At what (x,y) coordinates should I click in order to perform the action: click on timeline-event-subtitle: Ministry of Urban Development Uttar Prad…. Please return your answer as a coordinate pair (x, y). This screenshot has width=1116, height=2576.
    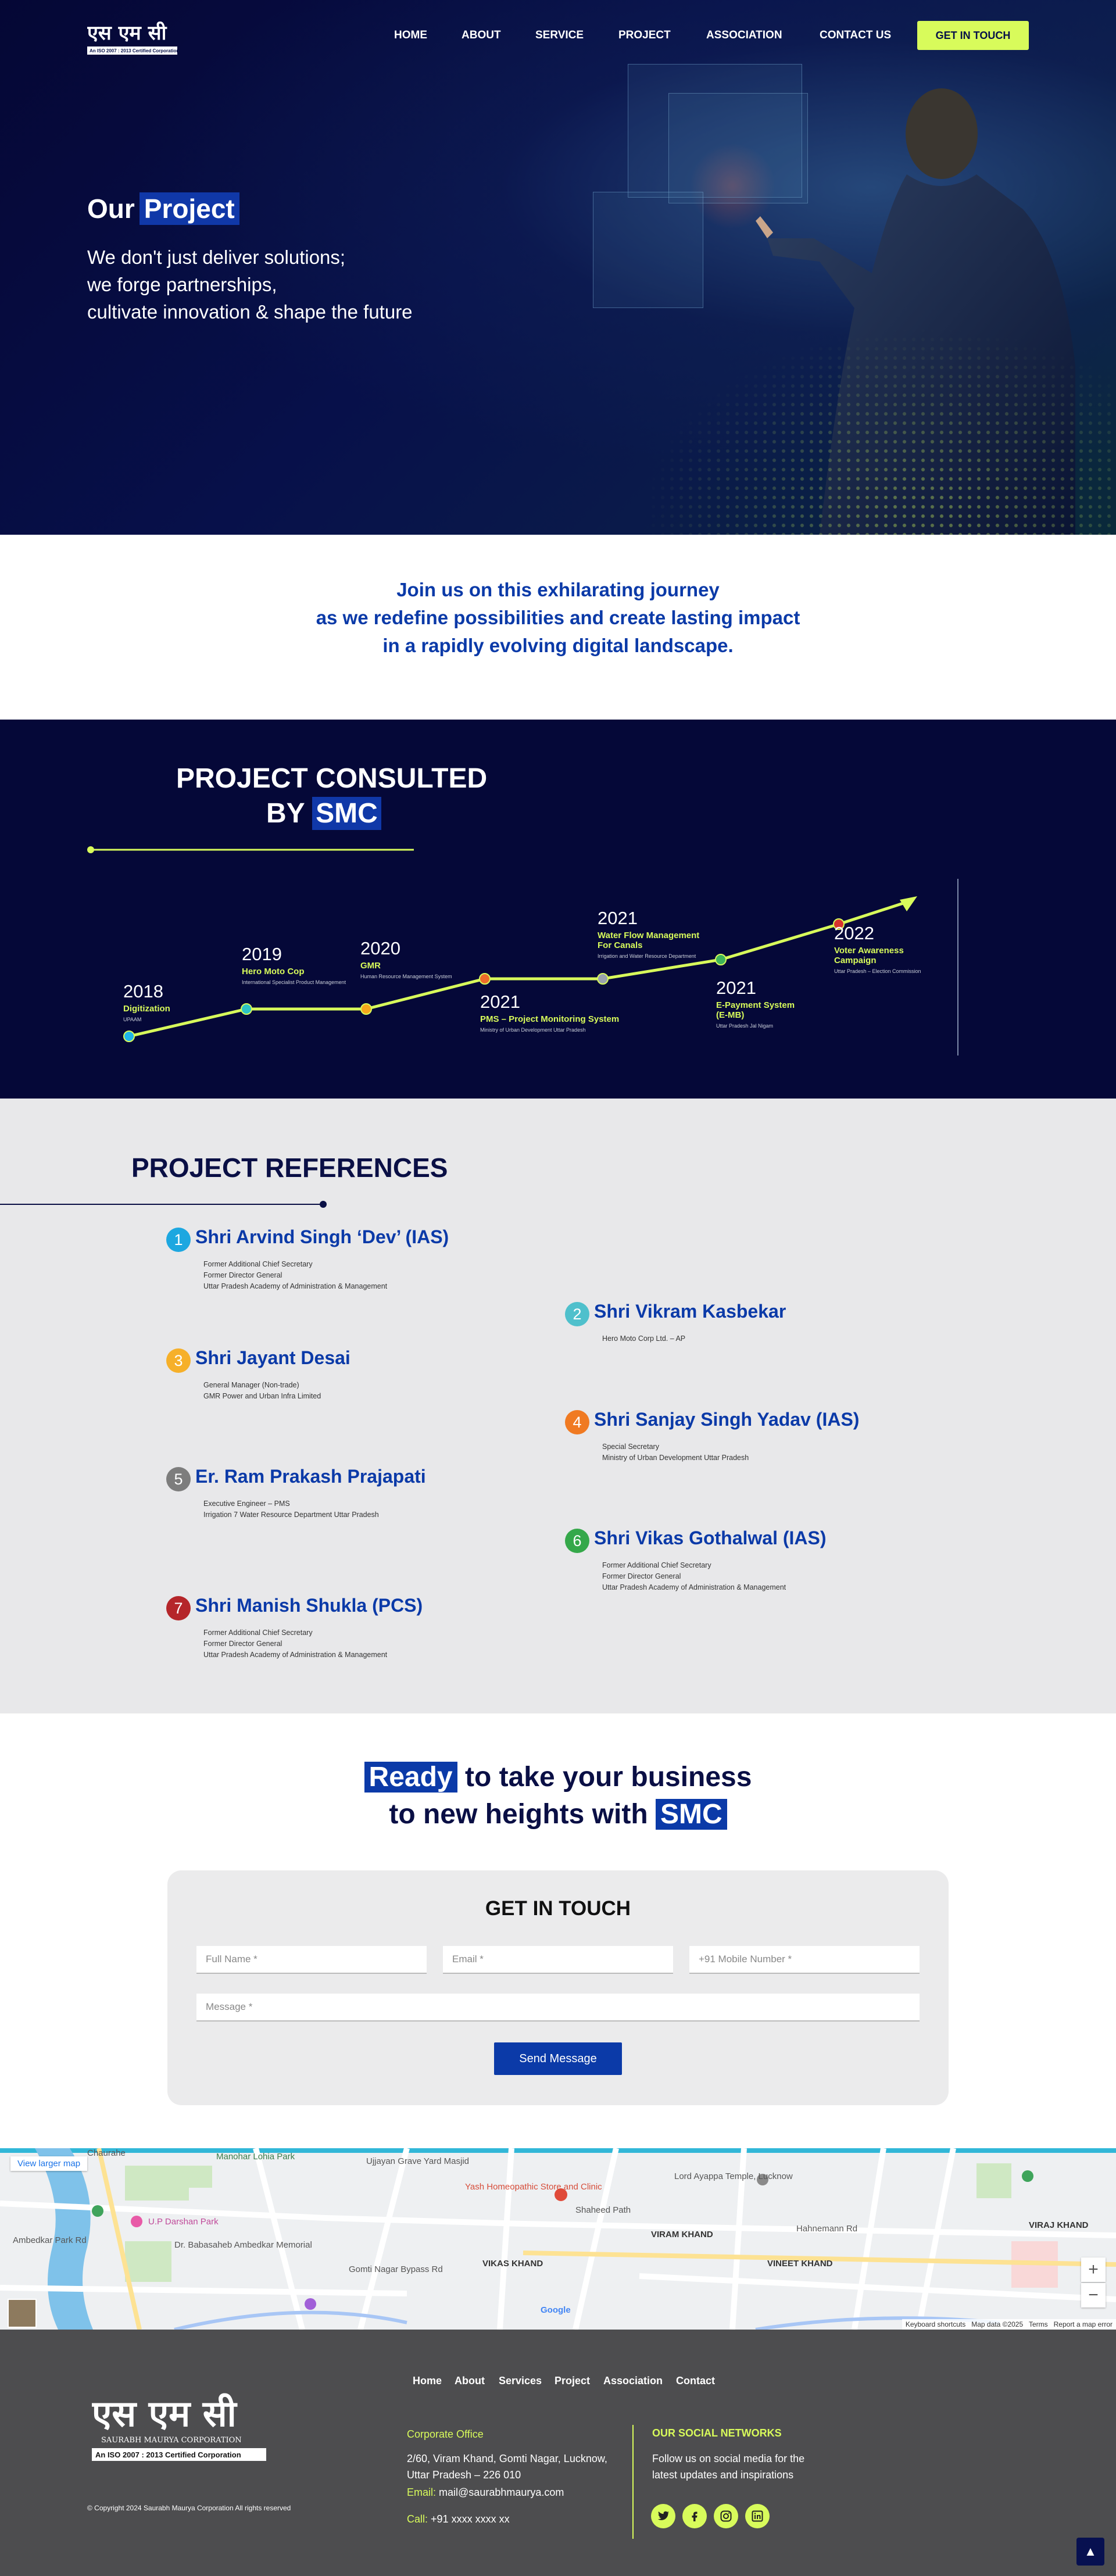
    Looking at the image, I should click on (533, 1030).